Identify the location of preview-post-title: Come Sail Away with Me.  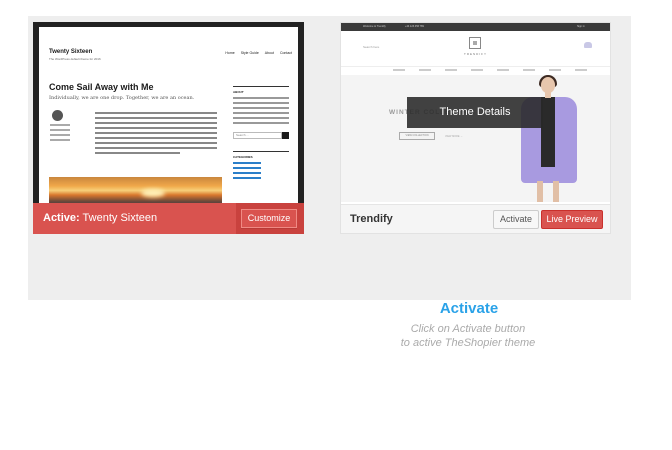
(101, 87).